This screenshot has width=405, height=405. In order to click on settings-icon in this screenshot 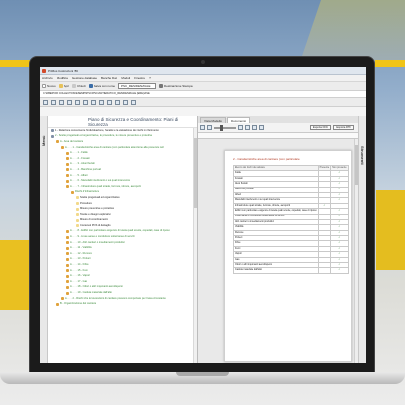, I will do `click(133, 102)`.